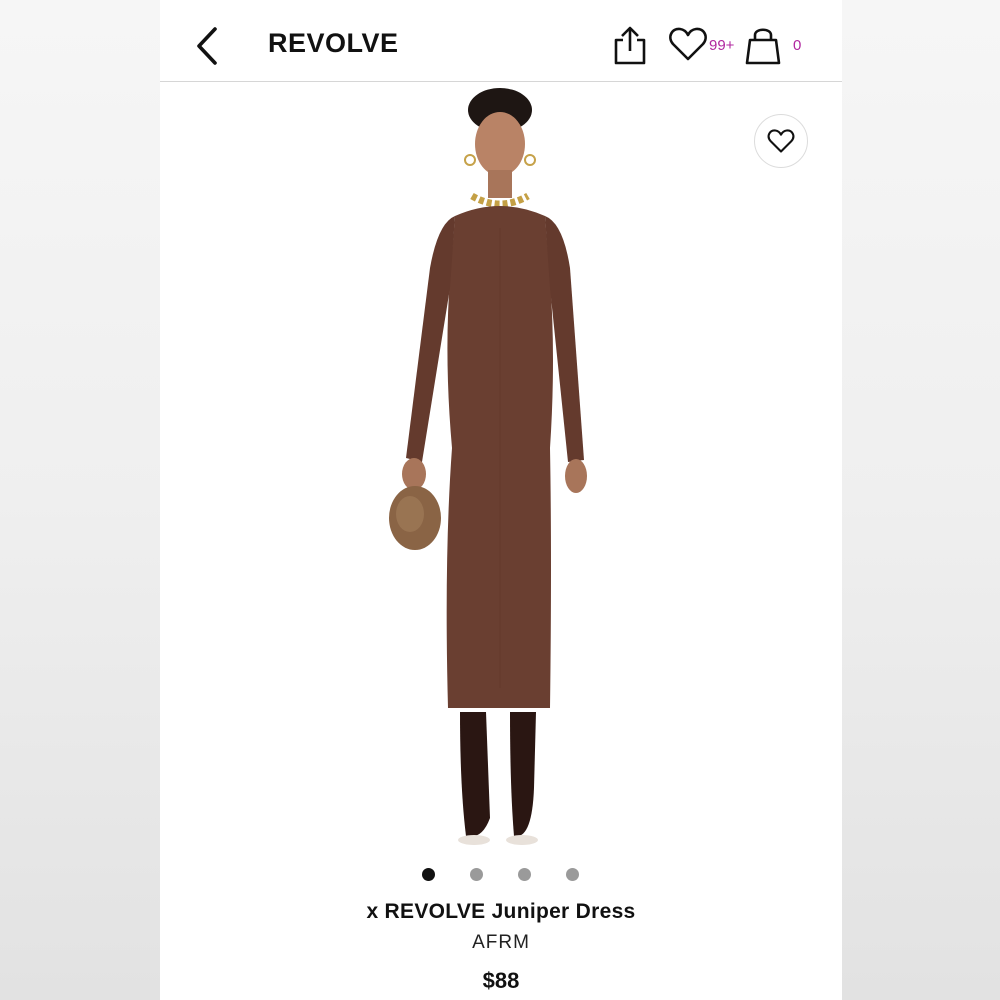 The width and height of the screenshot is (1000, 1000). Describe the element at coordinates (797, 45) in the screenshot. I see `bag-count-badge: 0` at that location.